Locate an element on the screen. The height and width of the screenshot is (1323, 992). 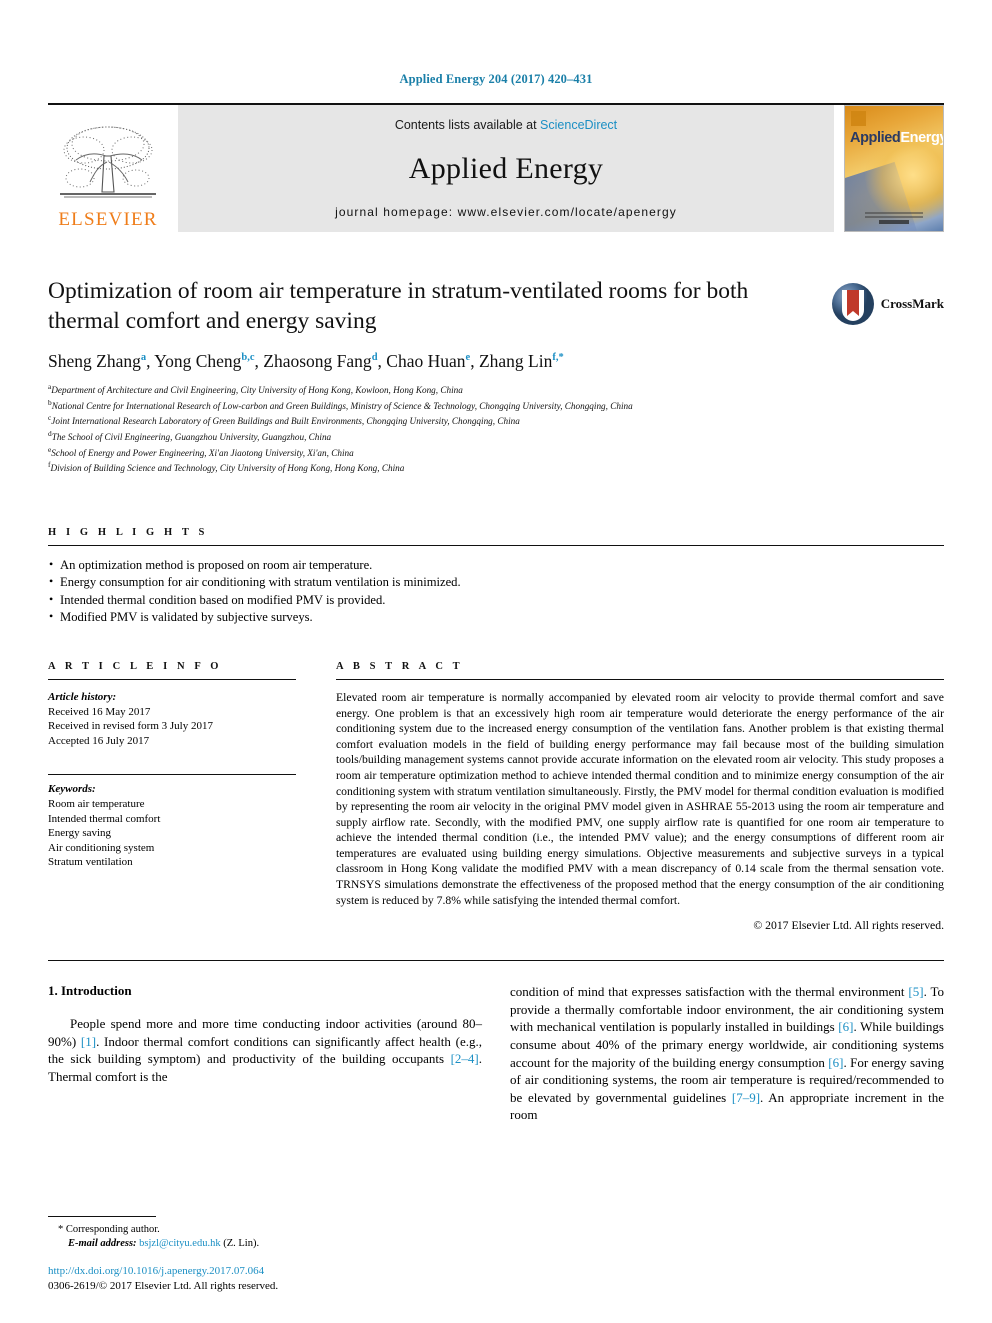
footnote-rule is located at coordinates (102, 1216).